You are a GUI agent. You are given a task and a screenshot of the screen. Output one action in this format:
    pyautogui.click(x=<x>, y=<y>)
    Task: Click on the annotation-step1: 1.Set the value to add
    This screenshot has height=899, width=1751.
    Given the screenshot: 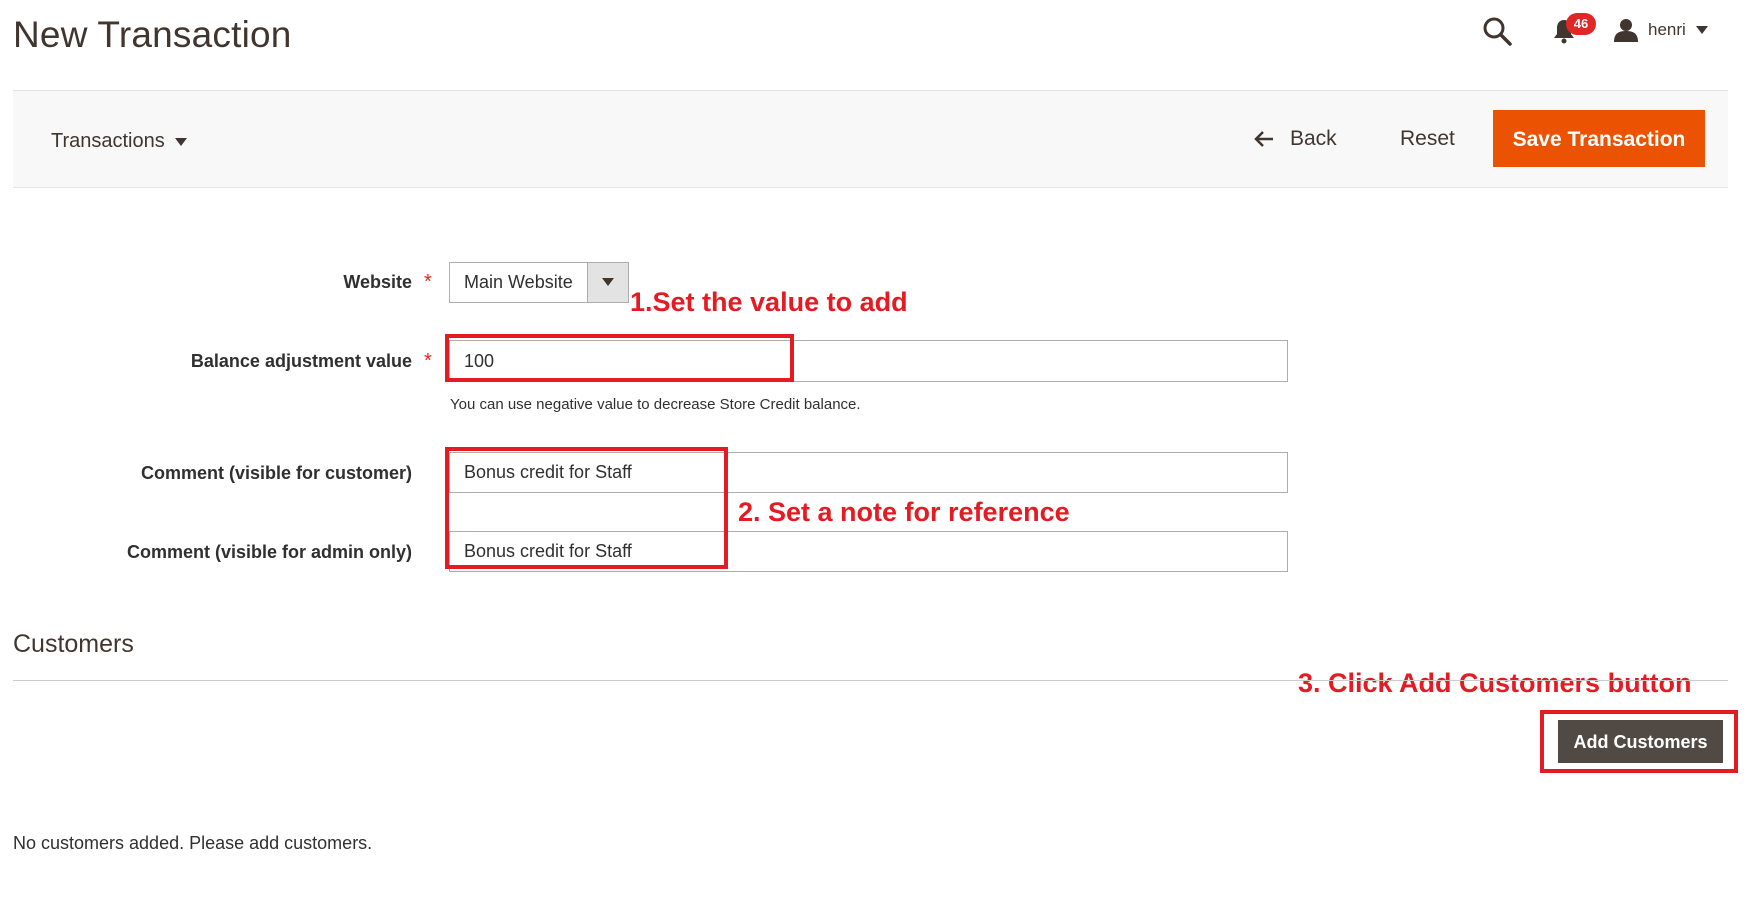 What is the action you would take?
    pyautogui.click(x=769, y=302)
    